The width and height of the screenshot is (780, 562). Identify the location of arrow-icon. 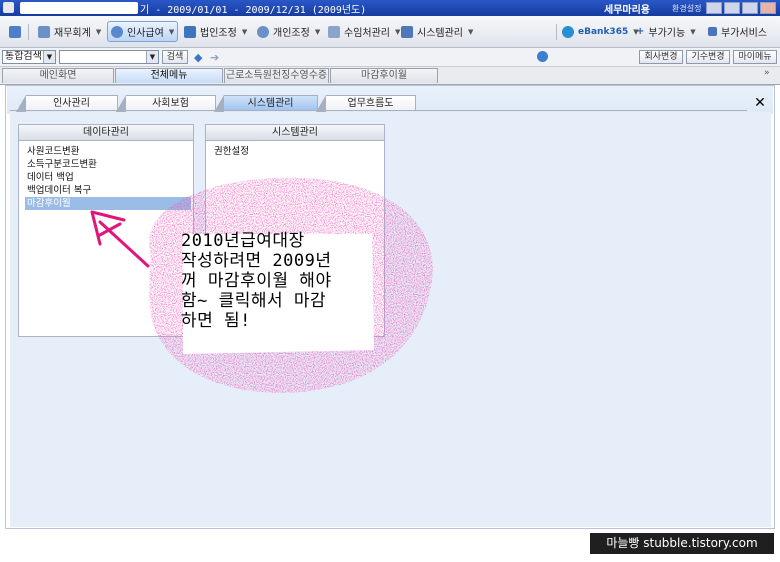
(120, 239).